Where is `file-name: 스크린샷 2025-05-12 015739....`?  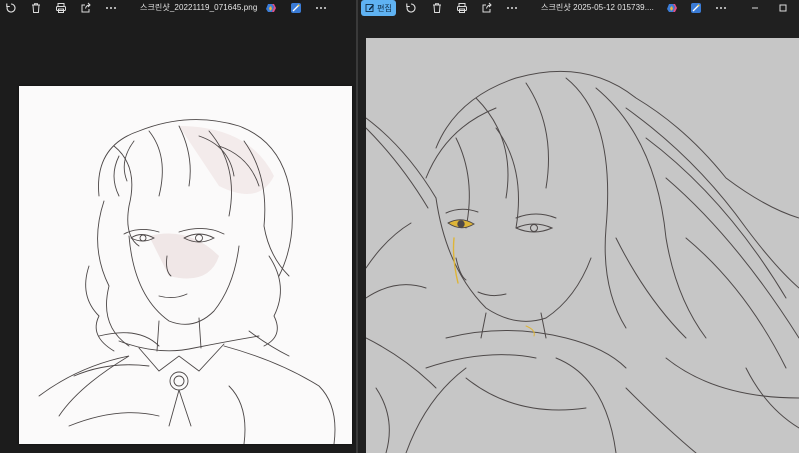 file-name: 스크린샷 2025-05-12 015739.... is located at coordinates (597, 7).